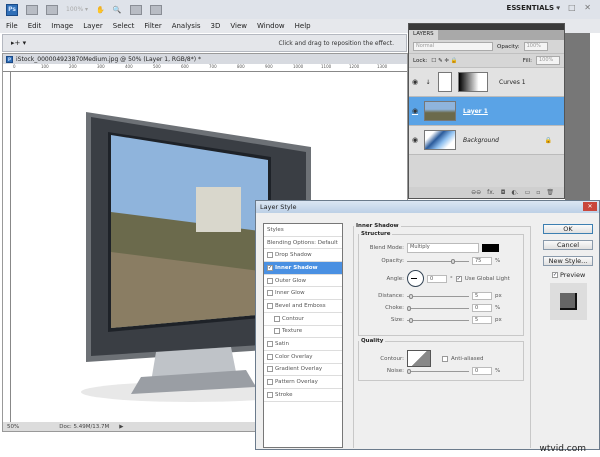 The image size is (600, 457). I want to click on style-item-drop-shadow: Drop Shadow, so click(303, 256).